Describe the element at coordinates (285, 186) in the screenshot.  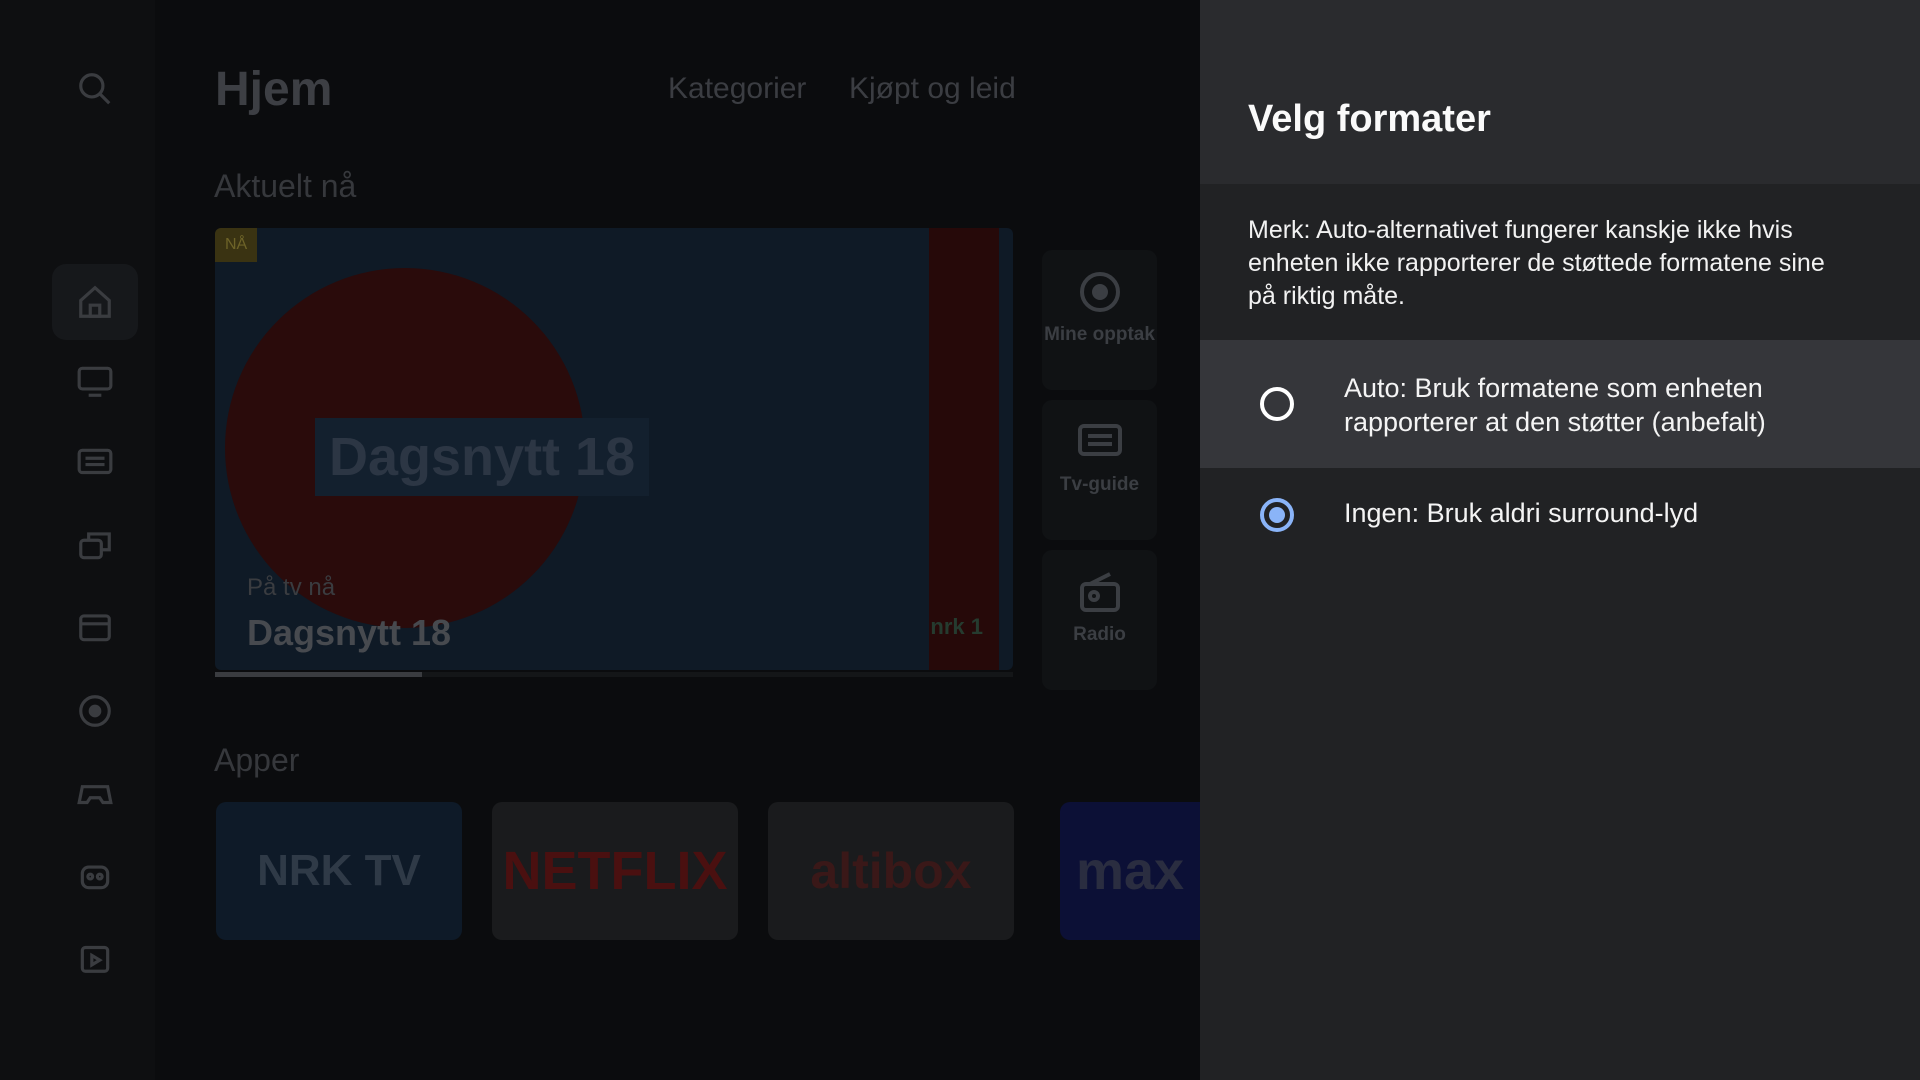
I see `section-current-title: Aktuelt nå` at that location.